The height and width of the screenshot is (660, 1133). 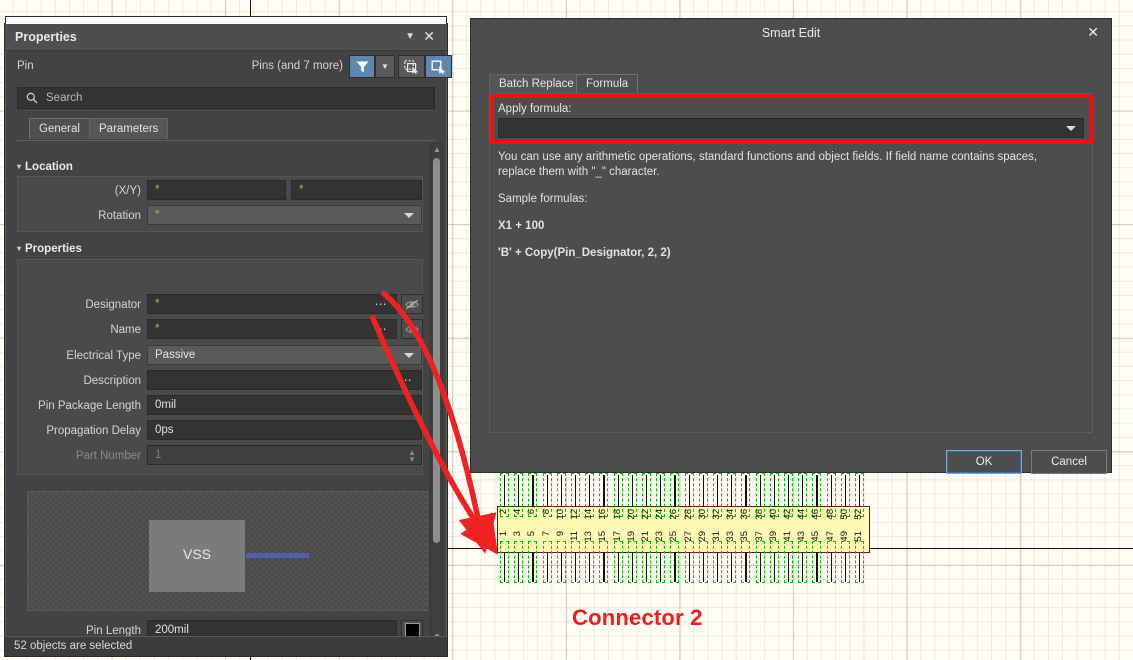 I want to click on field-name: * ⋯, so click(x=272, y=329).